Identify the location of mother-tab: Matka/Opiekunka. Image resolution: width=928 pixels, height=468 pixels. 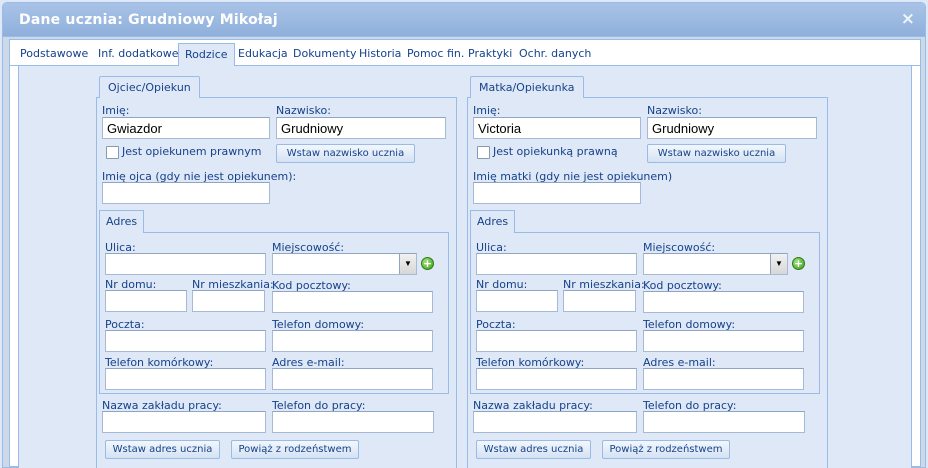
(527, 87).